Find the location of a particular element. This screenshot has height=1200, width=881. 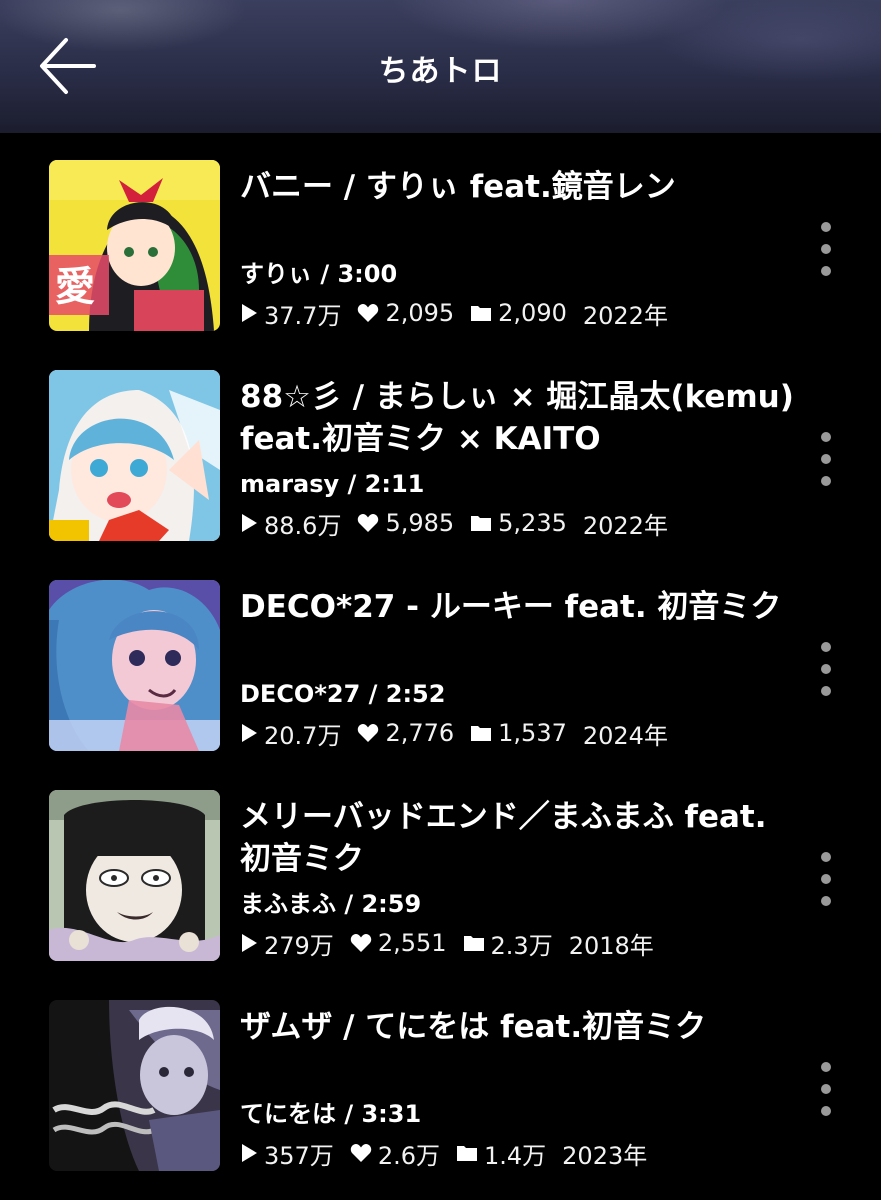

likes-count: 2,551 is located at coordinates (412, 943).